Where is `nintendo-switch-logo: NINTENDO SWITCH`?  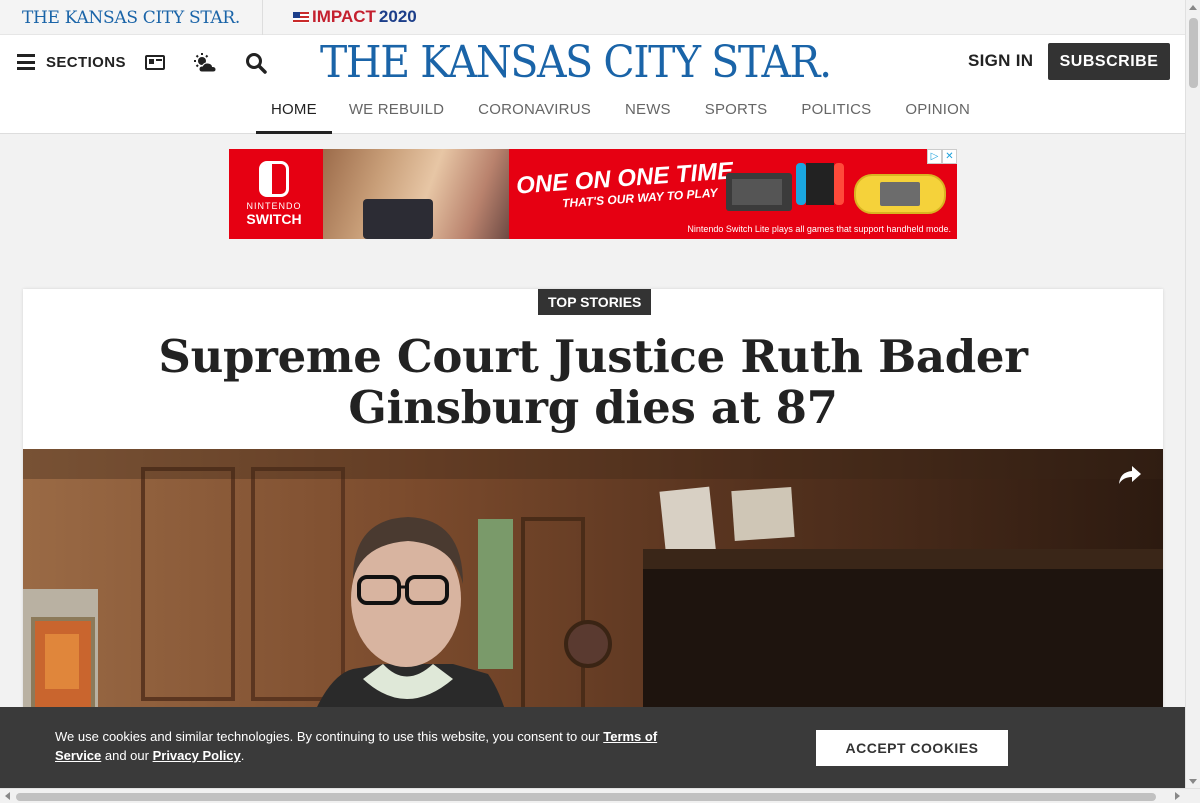
nintendo-switch-logo: NINTENDO SWITCH is located at coordinates (274, 196).